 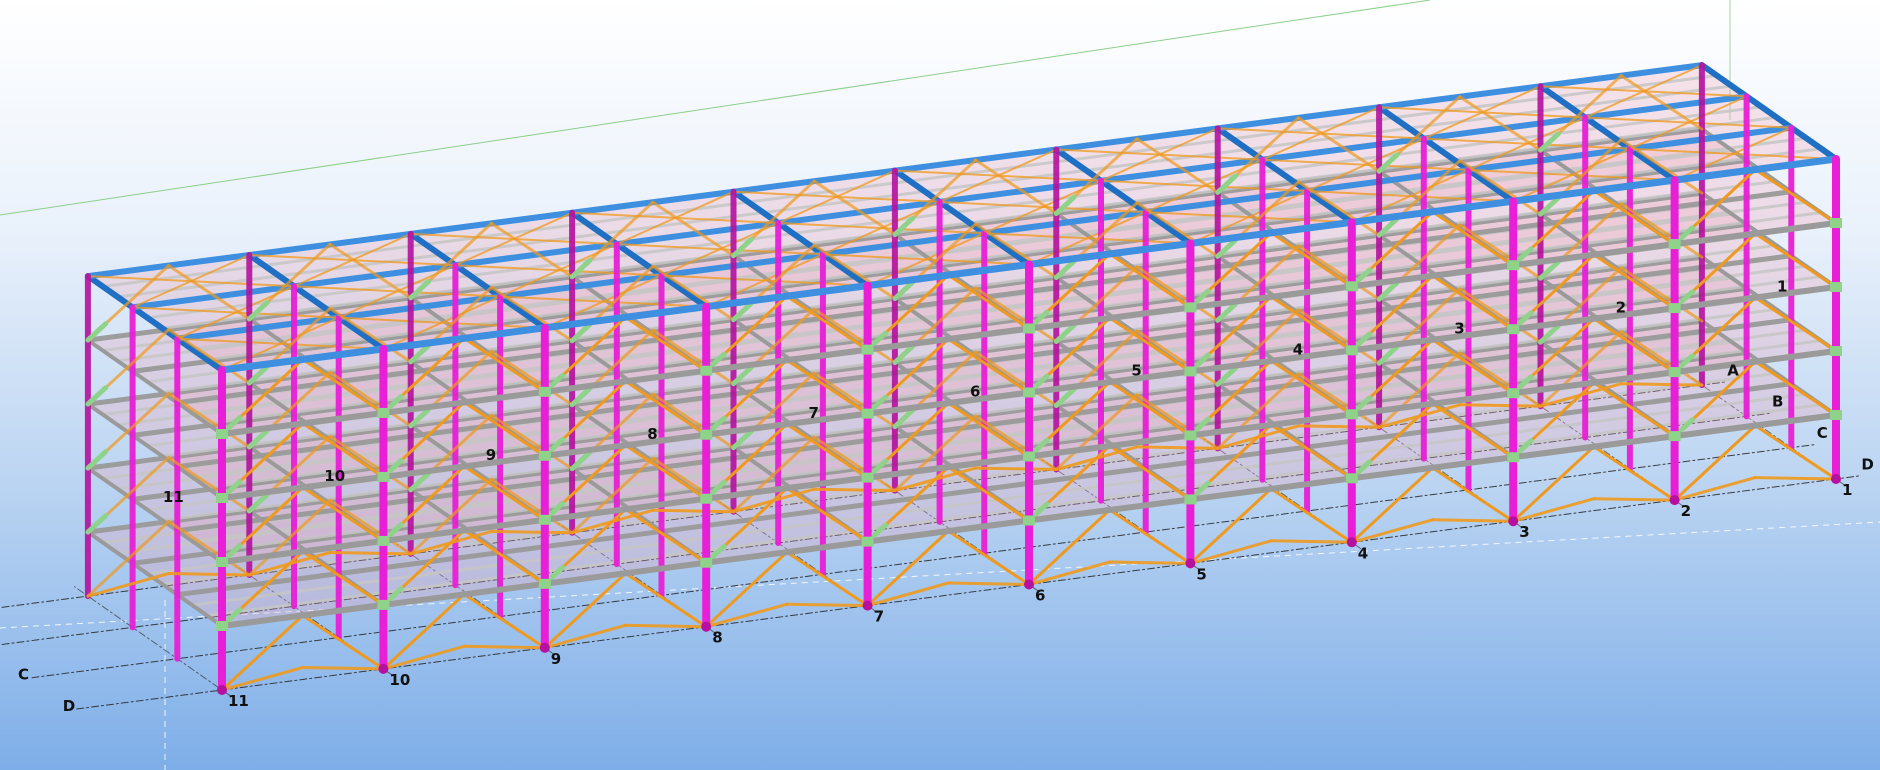 I want to click on grid-label-8-front: 8, so click(x=717, y=638).